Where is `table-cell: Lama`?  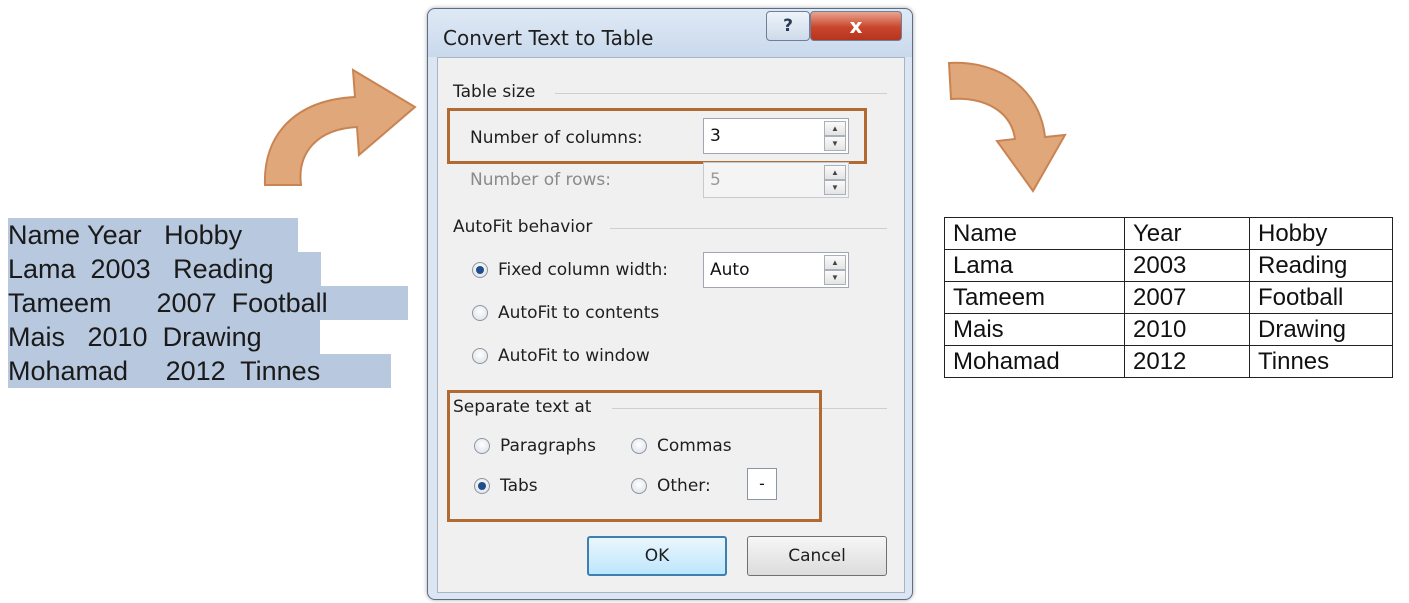
table-cell: Lama is located at coordinates (1034, 265).